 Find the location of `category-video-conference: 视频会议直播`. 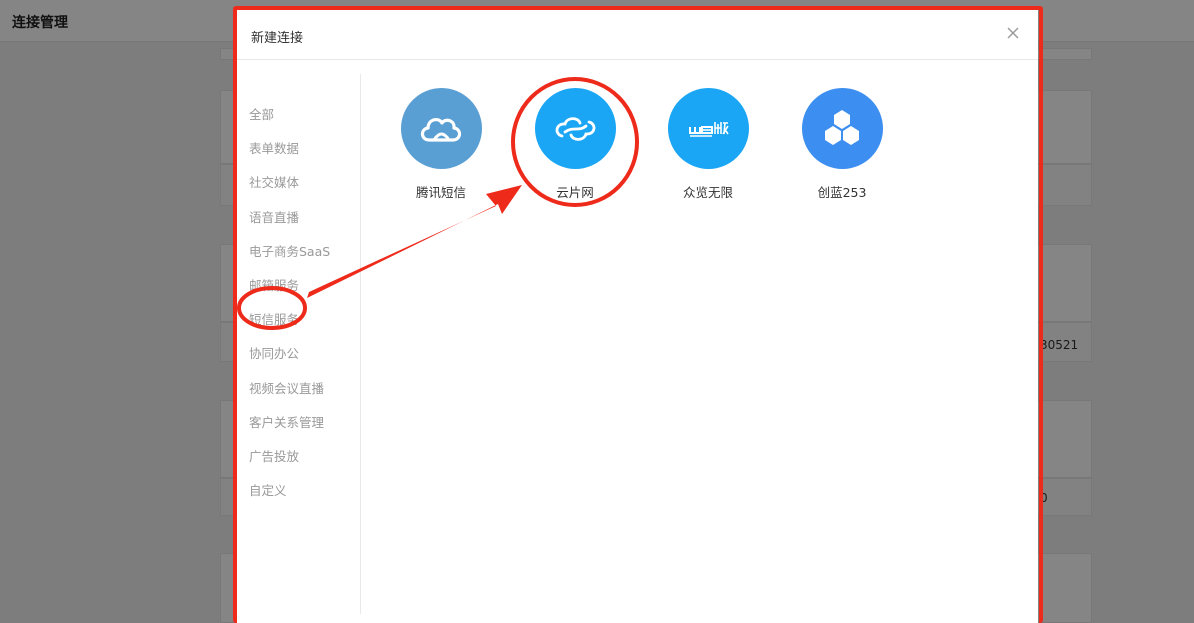

category-video-conference: 视频会议直播 is located at coordinates (286, 387).